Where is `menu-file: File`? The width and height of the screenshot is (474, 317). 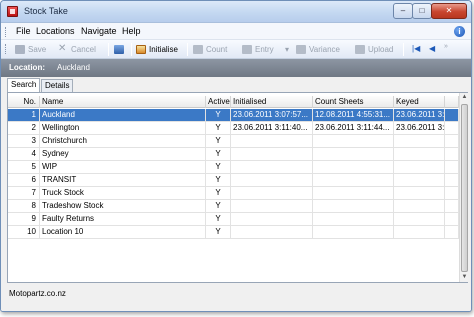 menu-file: File is located at coordinates (23, 31).